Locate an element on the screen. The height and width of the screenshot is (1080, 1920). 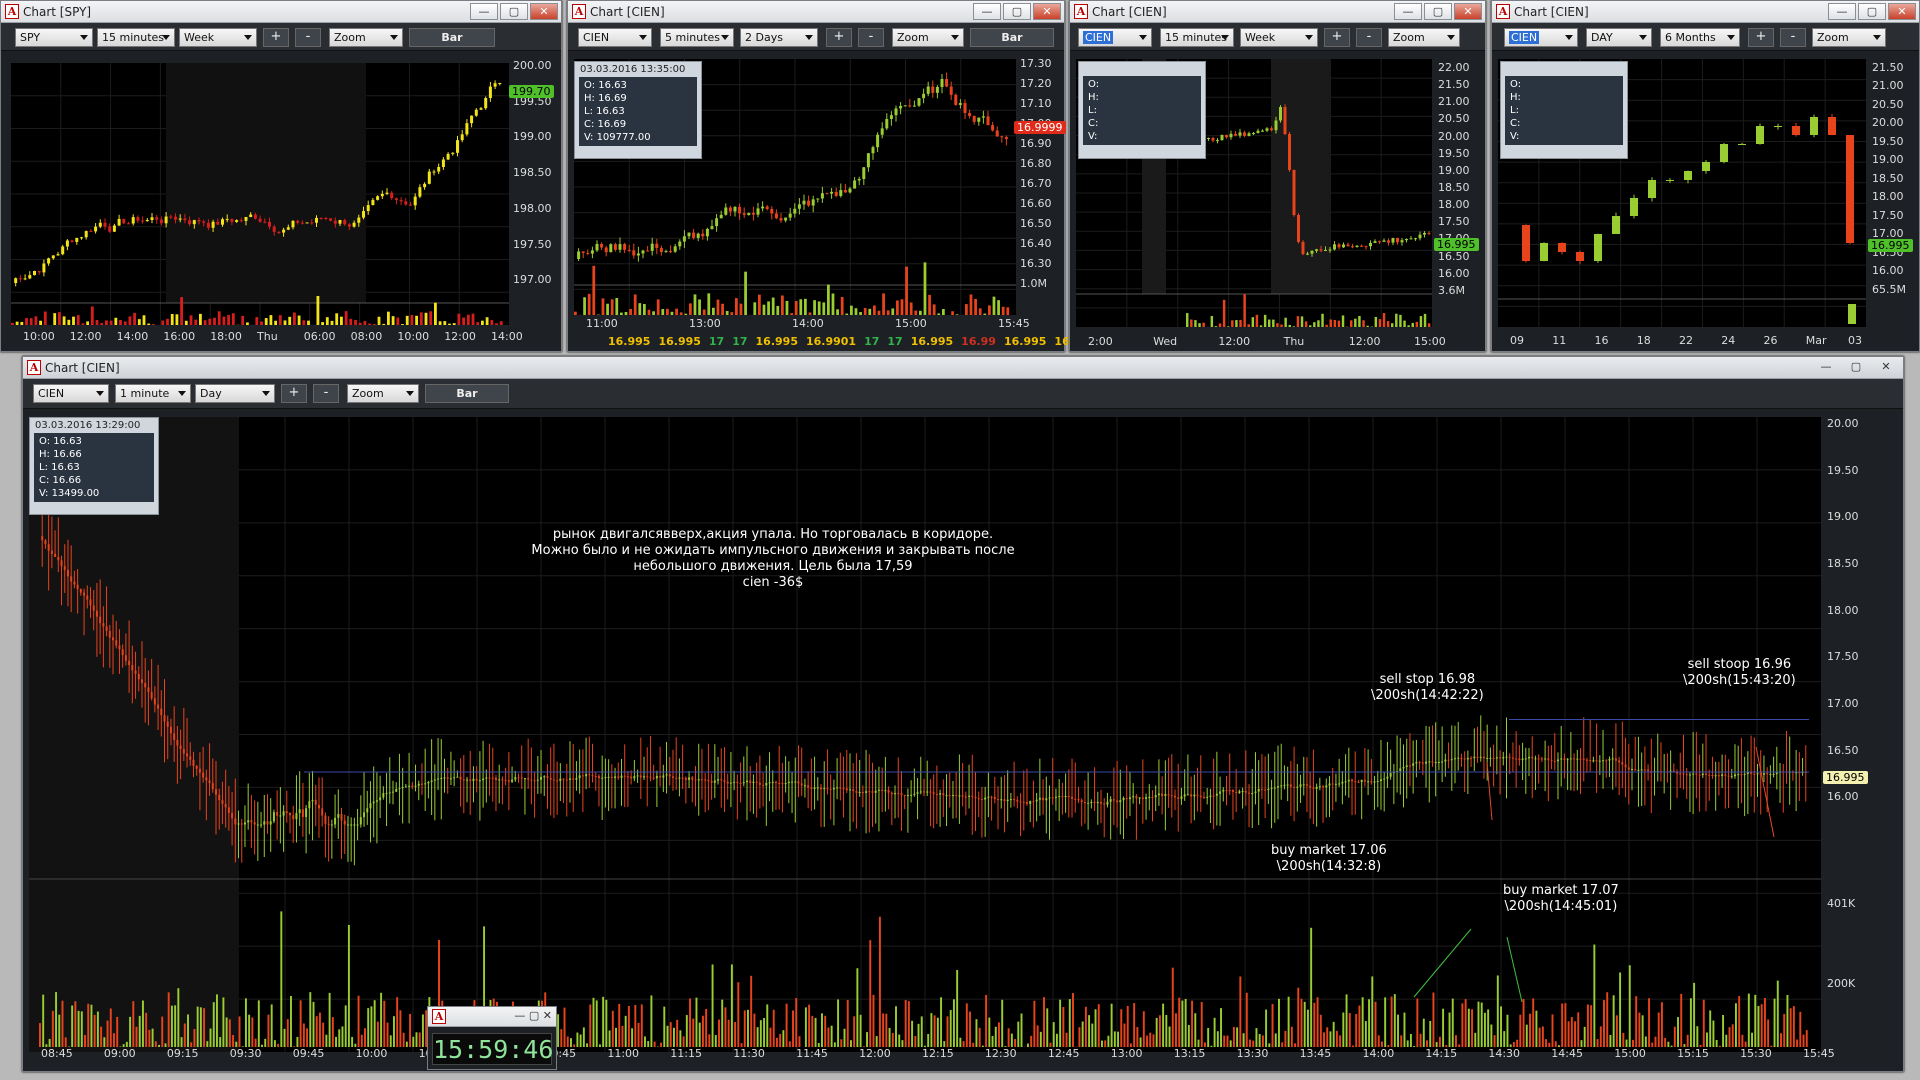
interval-select: DAY is located at coordinates (1619, 37).